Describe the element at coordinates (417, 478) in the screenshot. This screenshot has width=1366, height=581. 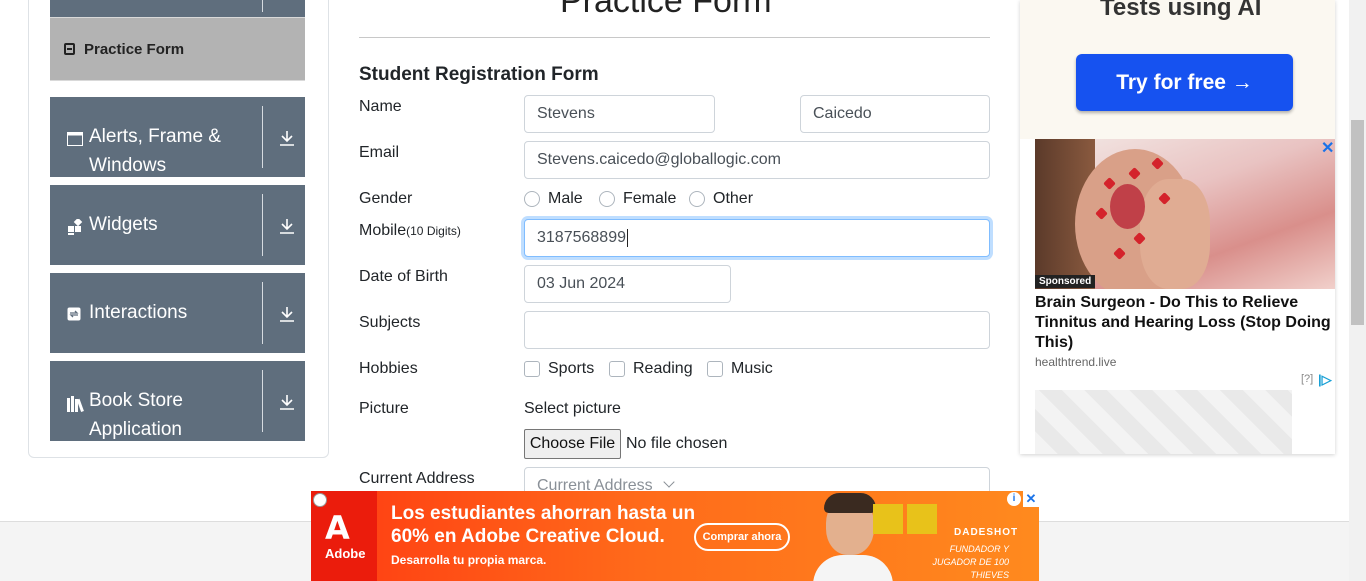
I see `address-label: Current Address` at that location.